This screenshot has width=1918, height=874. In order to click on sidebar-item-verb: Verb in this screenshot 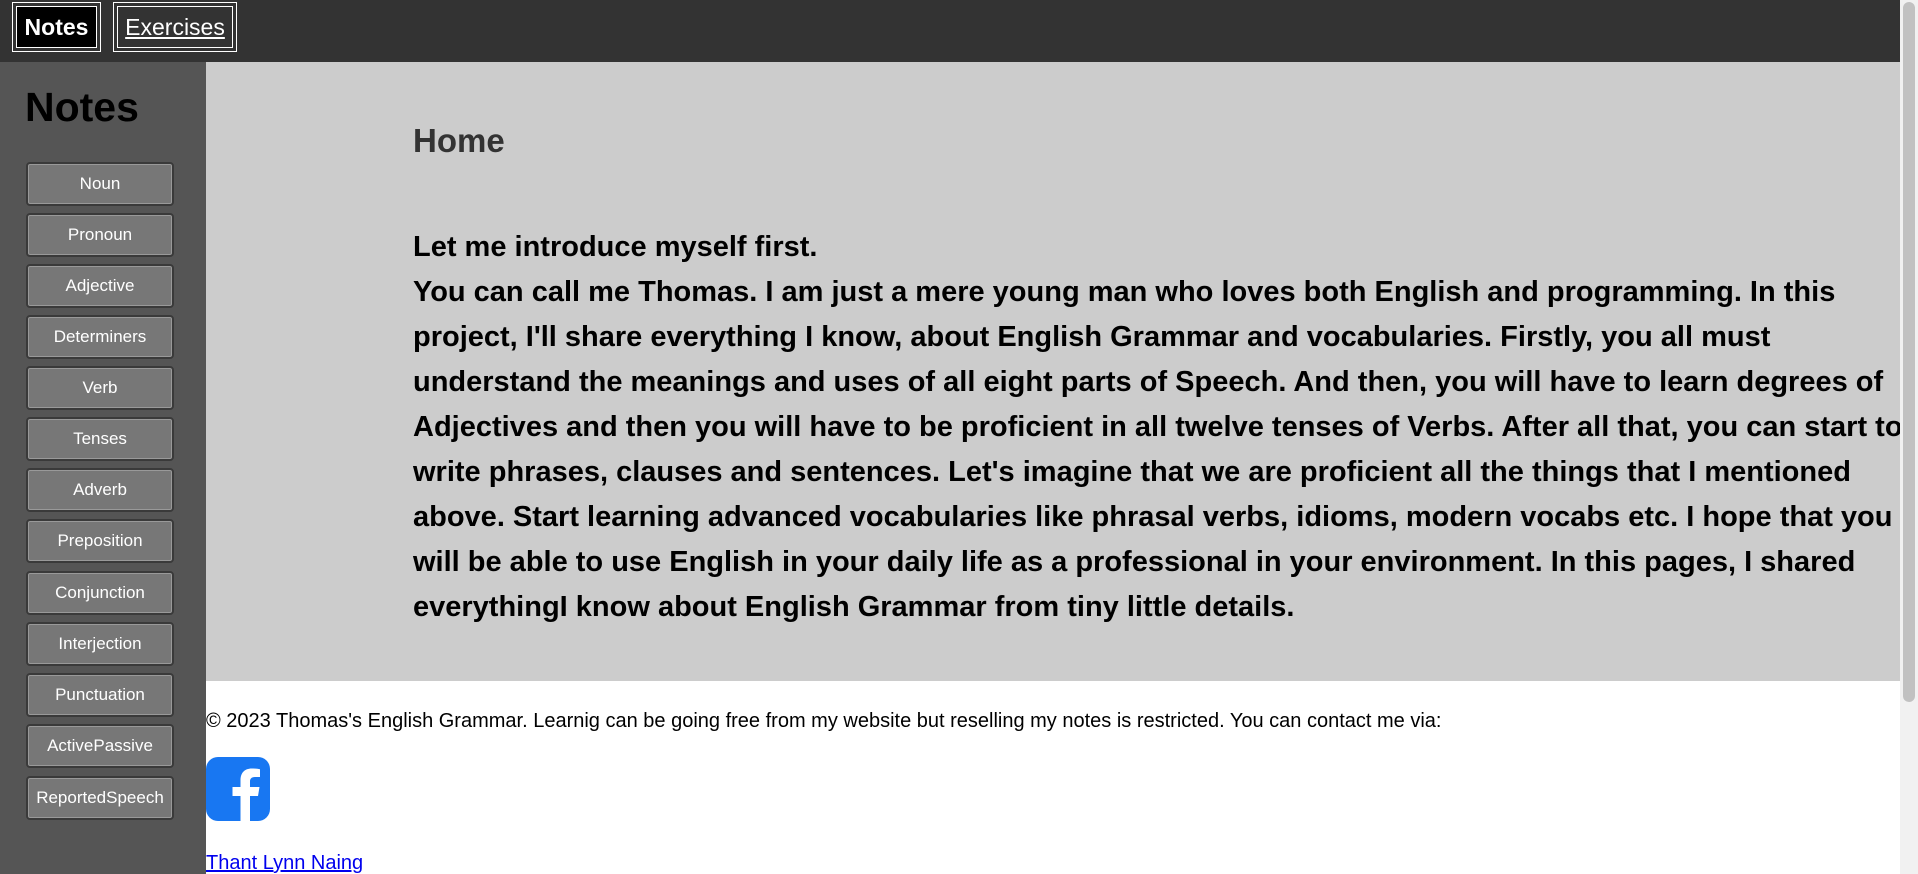, I will do `click(100, 388)`.